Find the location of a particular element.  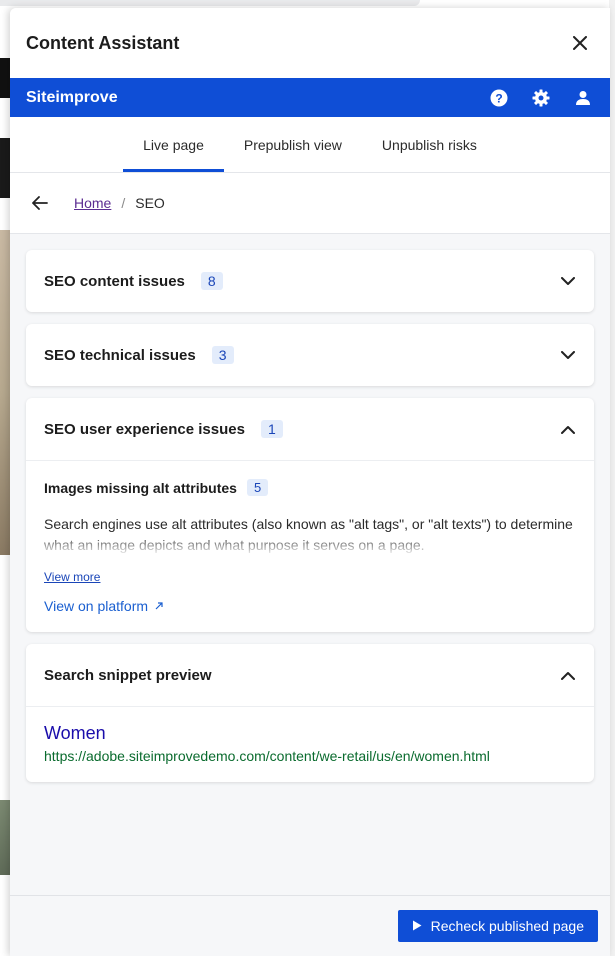

recheck-label: Recheck published page is located at coordinates (507, 926).